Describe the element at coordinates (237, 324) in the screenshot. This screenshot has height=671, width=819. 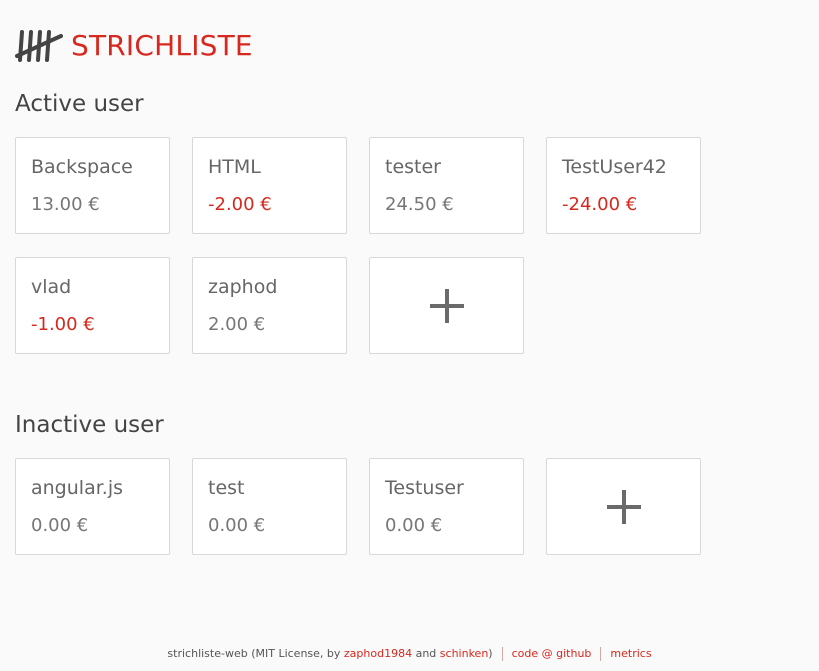
I see `user-balance: 2.00 €` at that location.